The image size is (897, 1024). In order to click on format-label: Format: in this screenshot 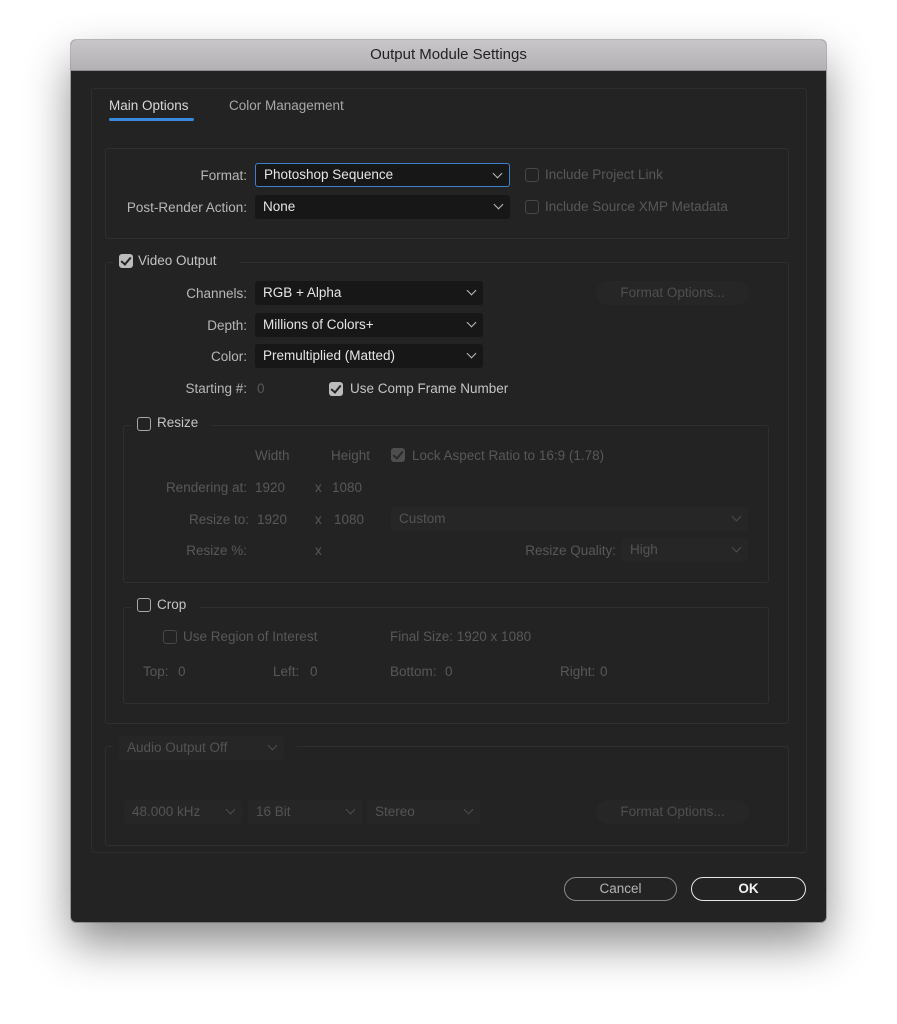, I will do `click(223, 175)`.